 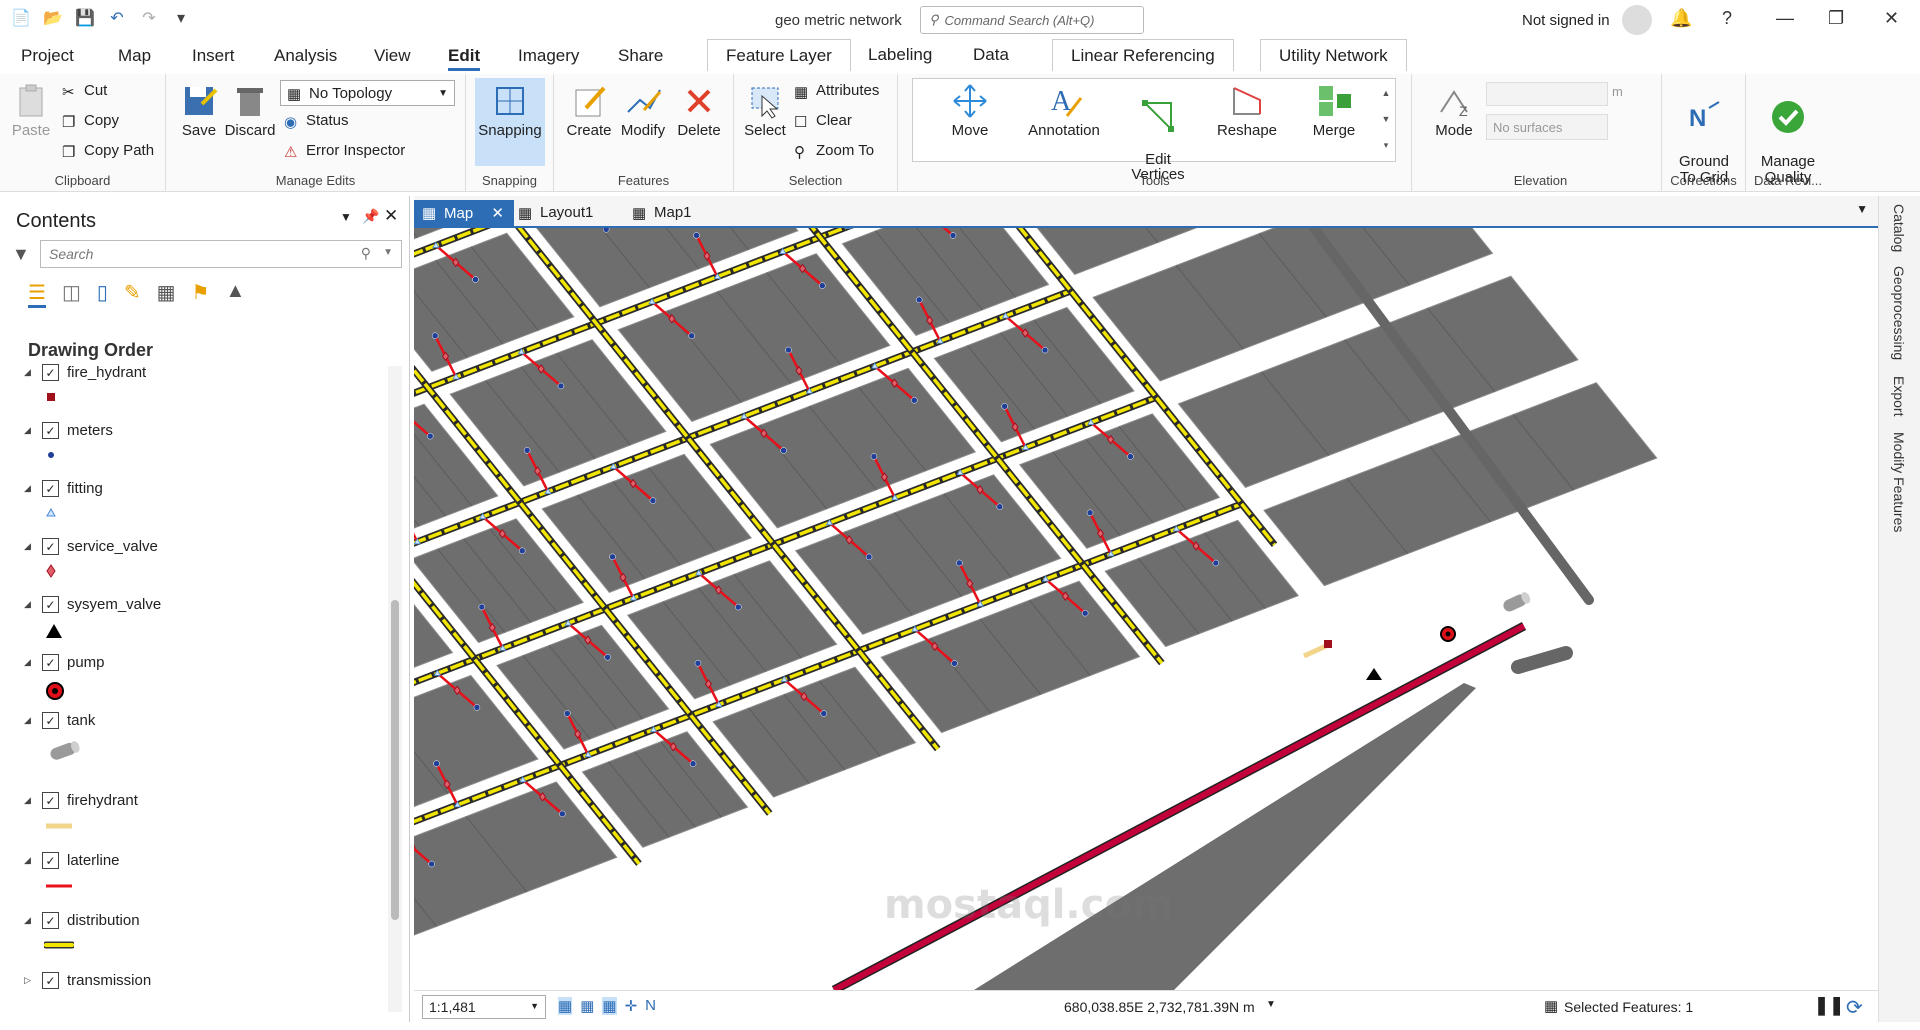 What do you see at coordinates (87, 980) in the screenshot?
I see `layer-transmission: ▷ ✓ transmission` at bounding box center [87, 980].